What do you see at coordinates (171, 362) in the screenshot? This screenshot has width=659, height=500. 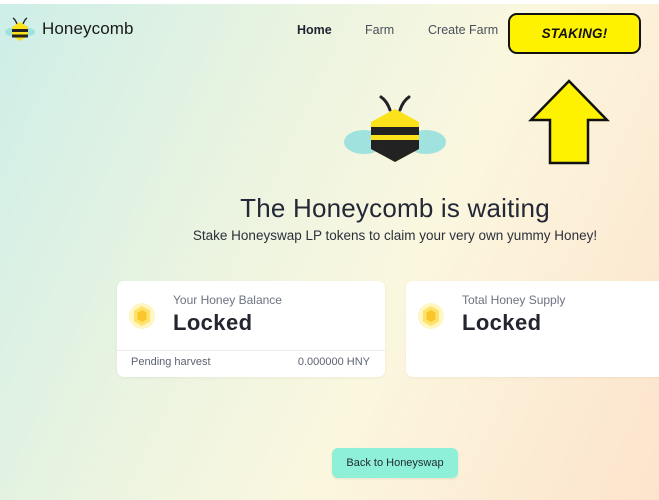 I see `pending-harvest-label: Pending harvest` at bounding box center [171, 362].